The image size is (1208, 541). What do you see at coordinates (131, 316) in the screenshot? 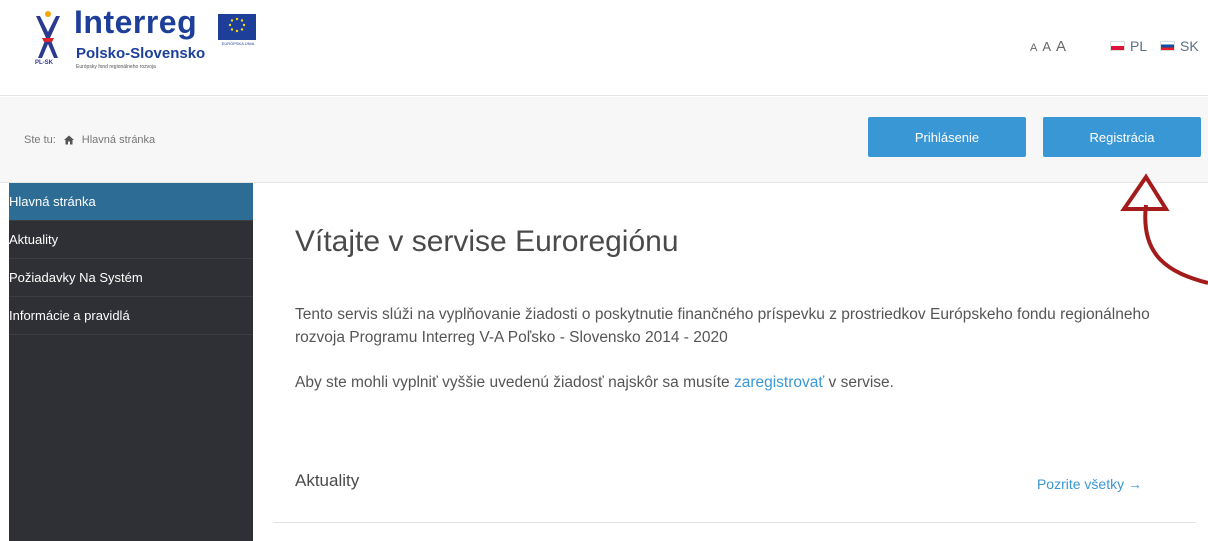
I see `sidebar-item-info: Informácie a pravidlá` at bounding box center [131, 316].